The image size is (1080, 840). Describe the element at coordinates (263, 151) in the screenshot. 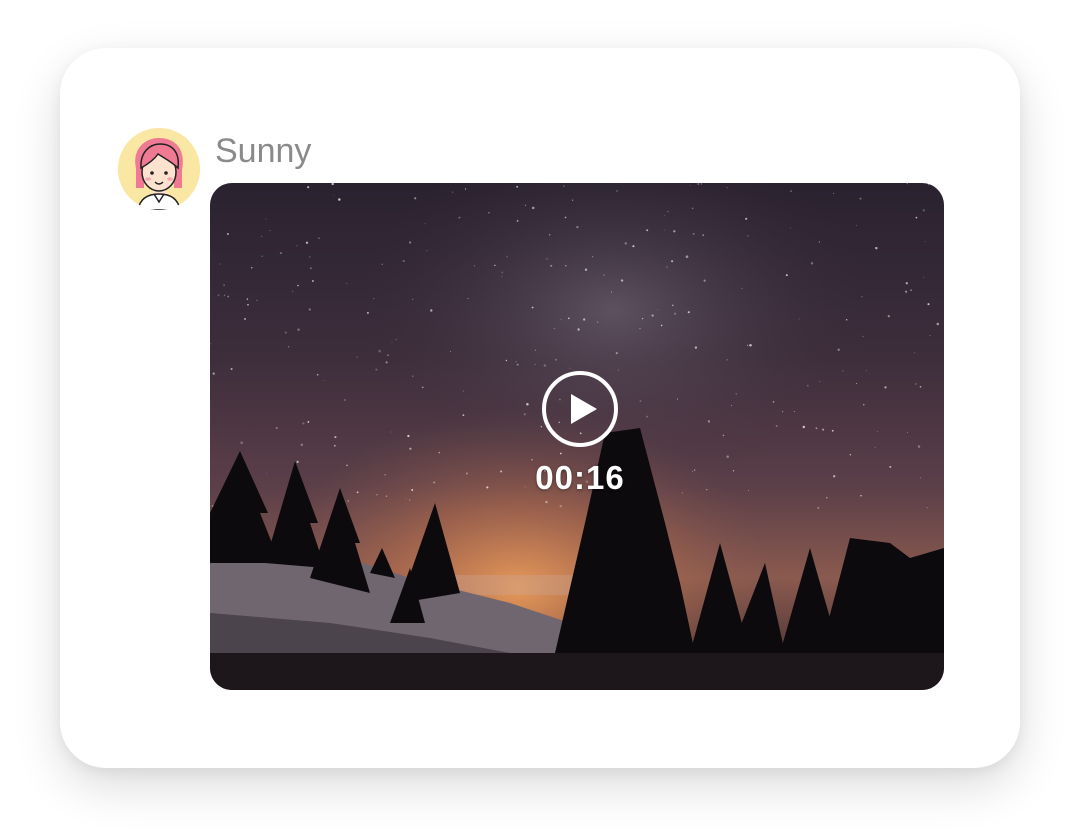

I see `sender-name: Sunny` at that location.